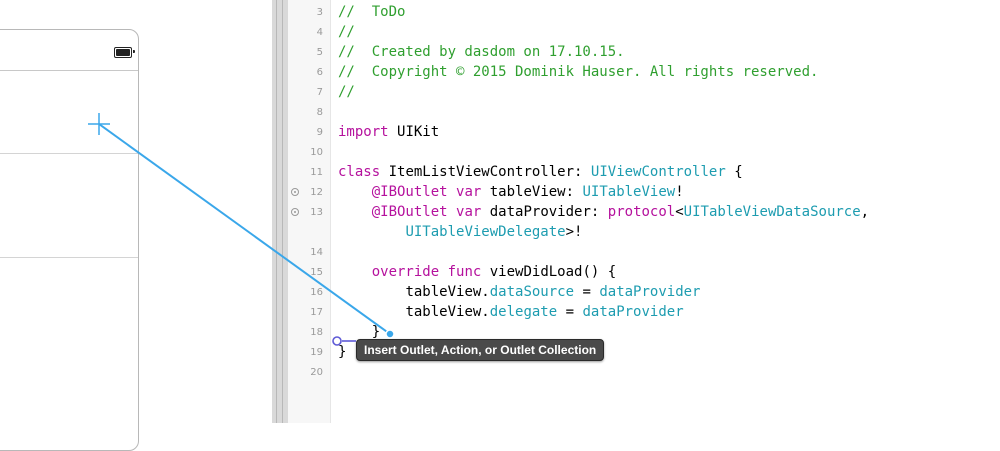 The height and width of the screenshot is (451, 1000). What do you see at coordinates (494, 272) in the screenshot?
I see `code-line: override func viewDidLoad() {` at bounding box center [494, 272].